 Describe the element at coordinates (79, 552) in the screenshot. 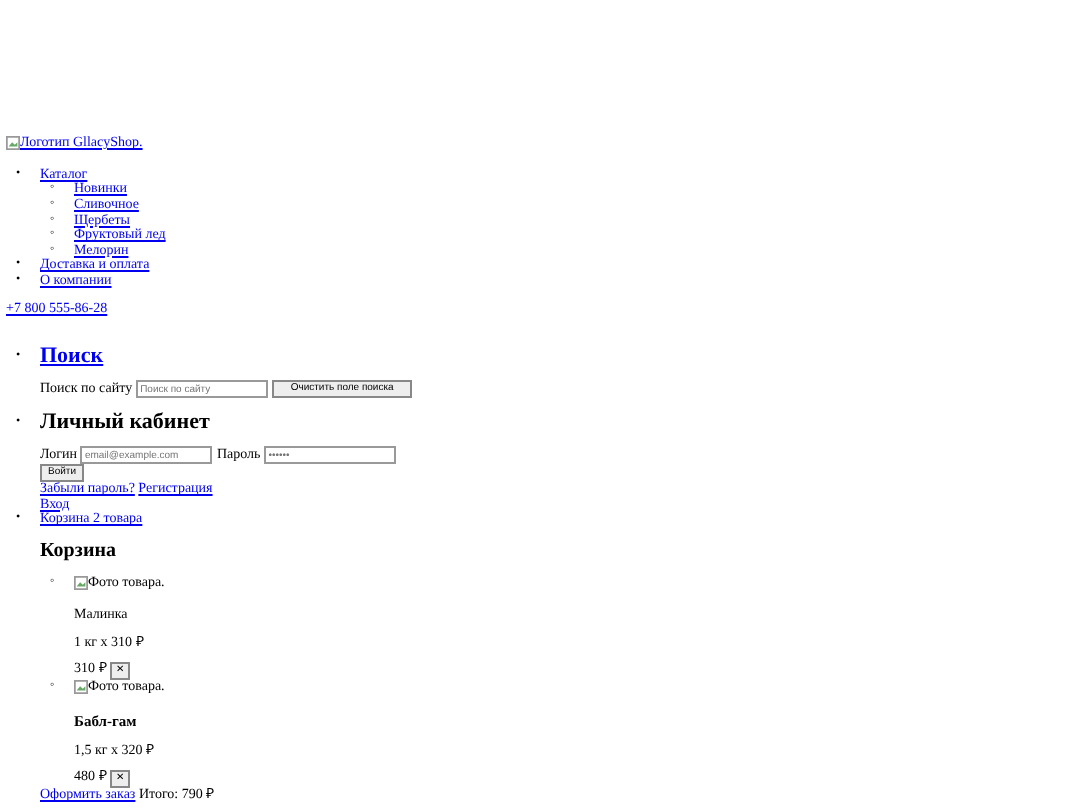

I see `cart-heading: Корзина` at that location.